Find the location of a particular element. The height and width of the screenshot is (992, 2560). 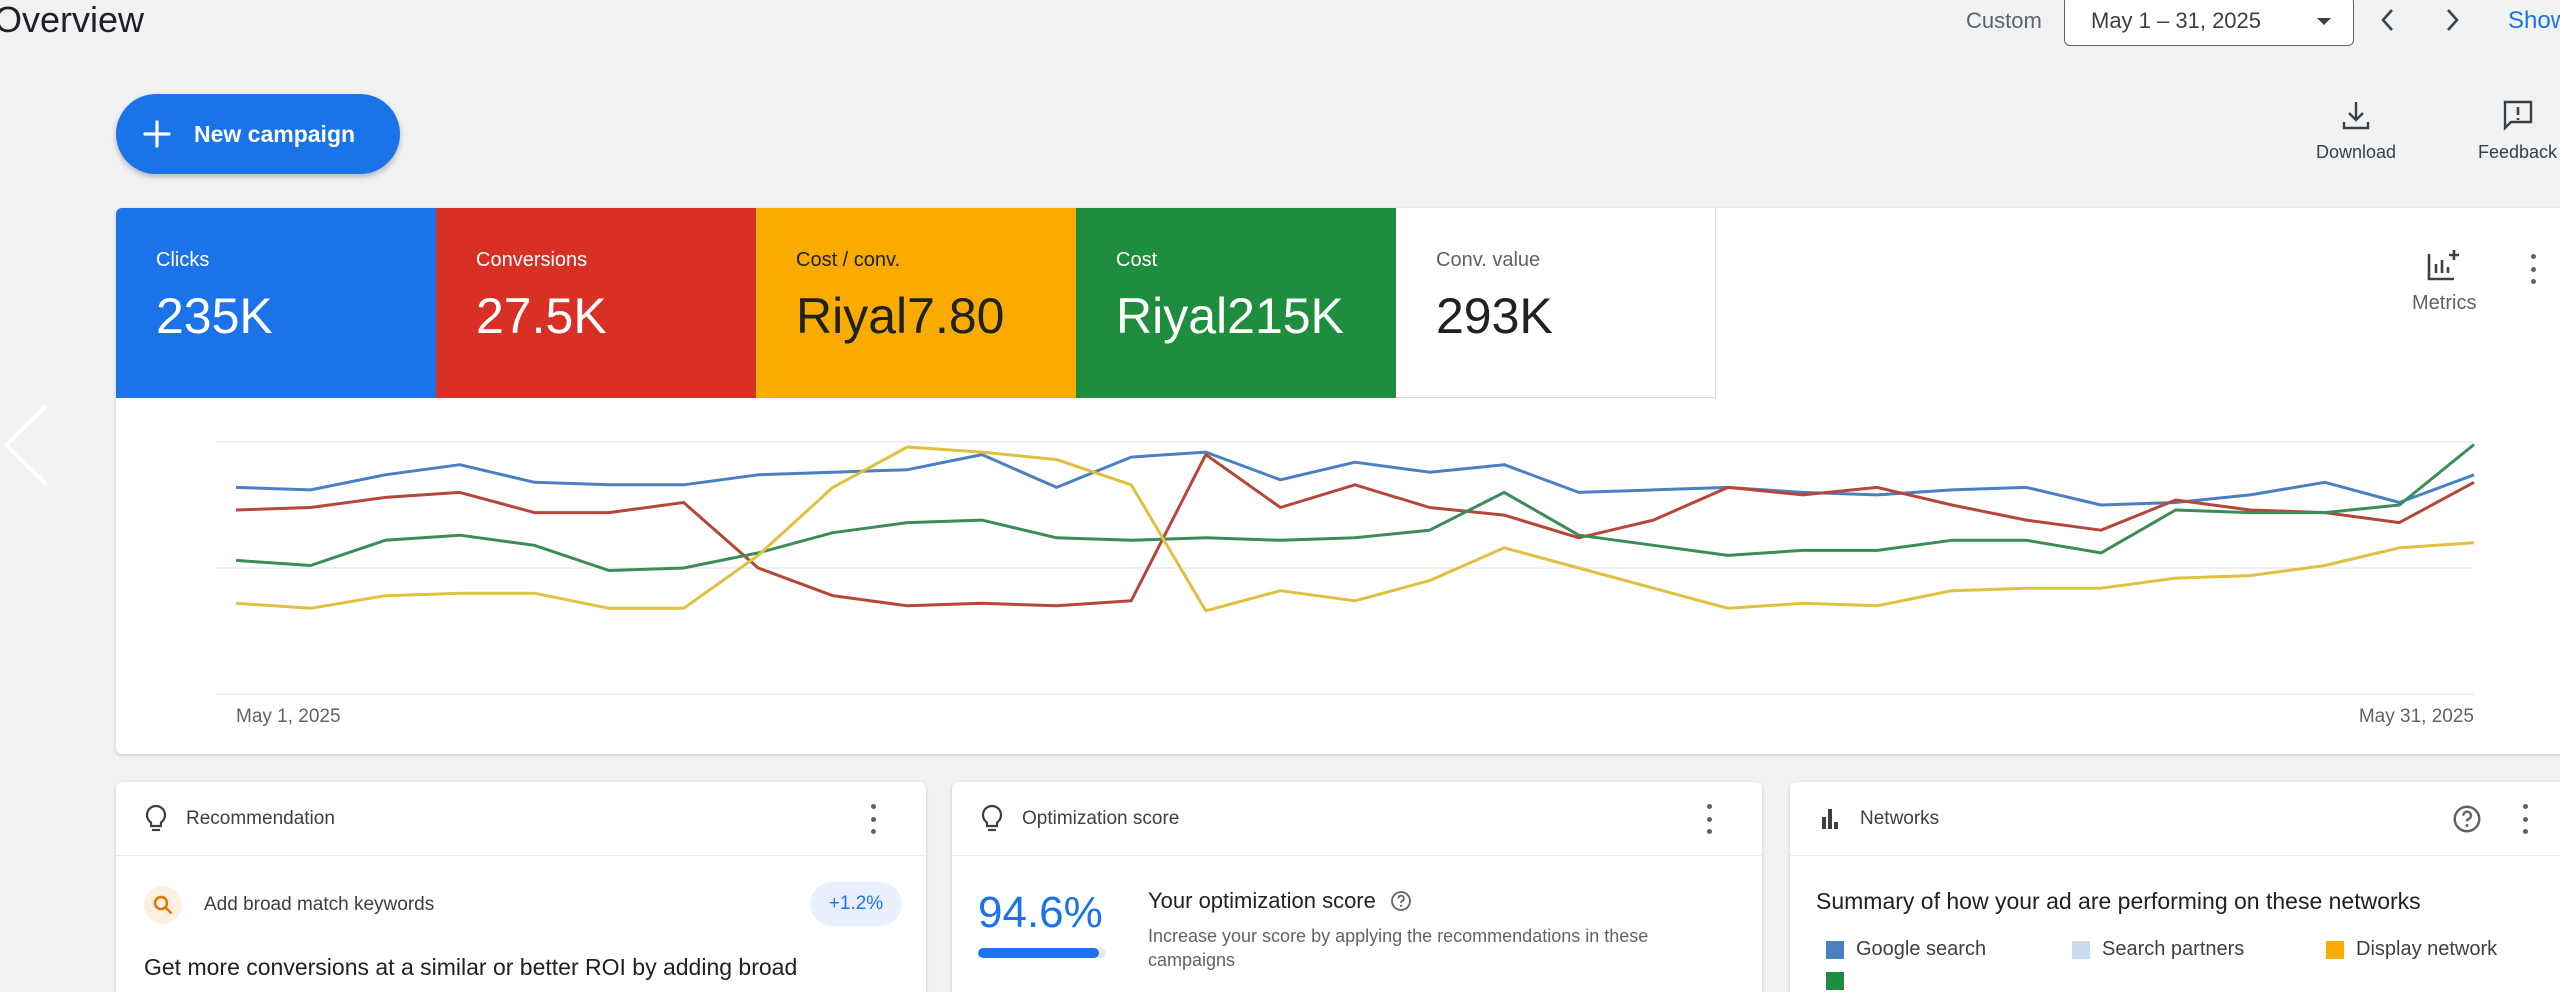

metric-tile-cost-per-conv: Cost / conv. Riyal7.80 is located at coordinates (916, 303).